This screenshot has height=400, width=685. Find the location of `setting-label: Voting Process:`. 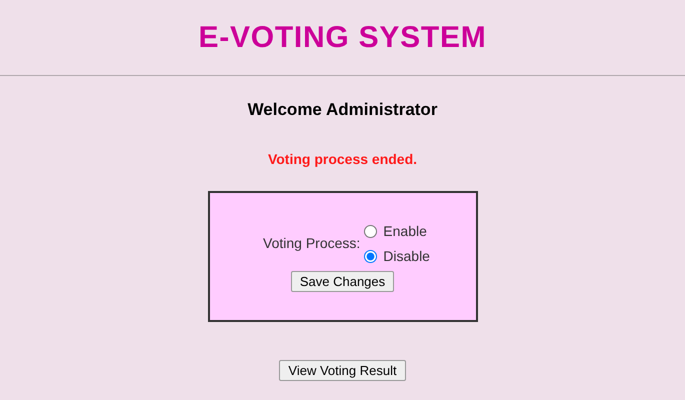

setting-label: Voting Process: is located at coordinates (311, 243).